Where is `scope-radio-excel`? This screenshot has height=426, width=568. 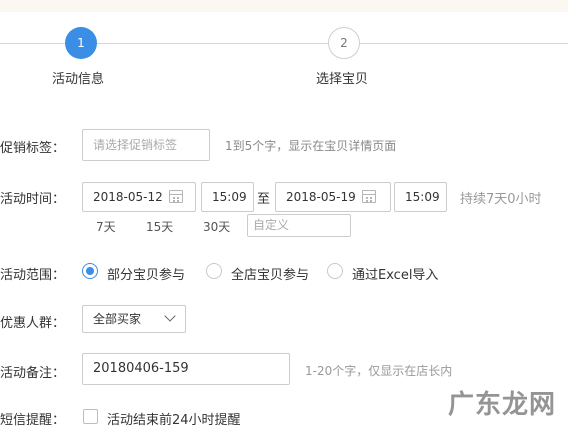
scope-radio-excel is located at coordinates (335, 271).